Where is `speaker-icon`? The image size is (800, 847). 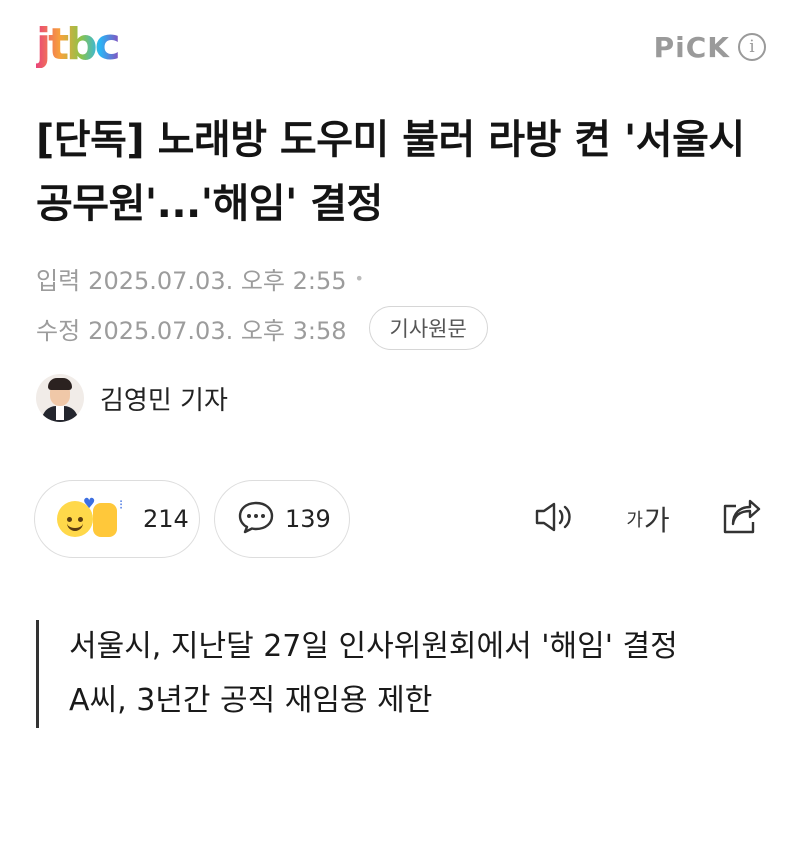
speaker-icon is located at coordinates (555, 519).